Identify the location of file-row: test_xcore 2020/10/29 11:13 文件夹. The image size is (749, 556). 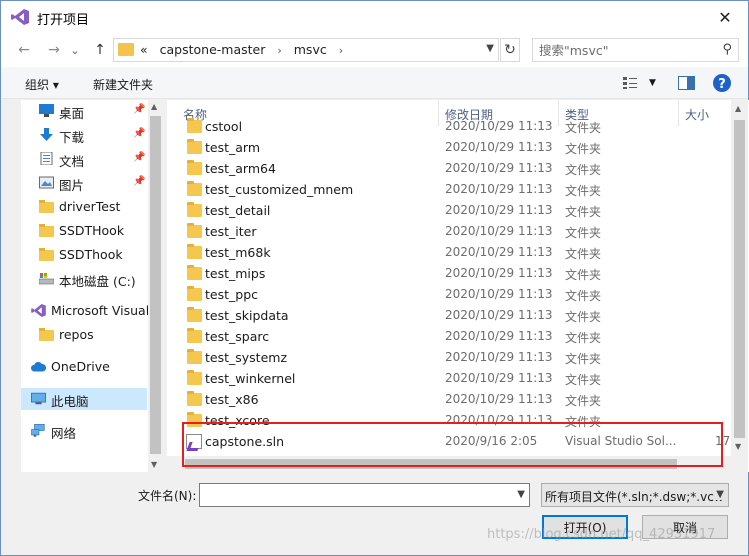
(449, 420).